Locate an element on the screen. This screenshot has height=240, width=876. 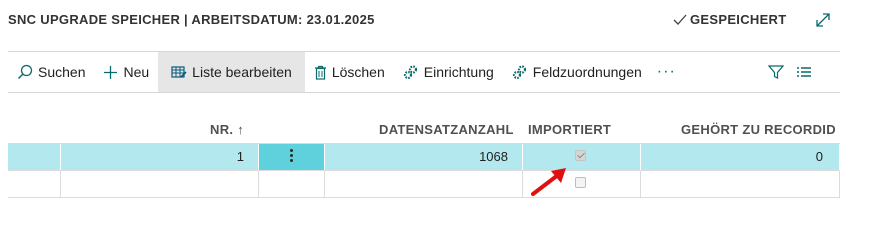
plus-icon is located at coordinates (111, 72).